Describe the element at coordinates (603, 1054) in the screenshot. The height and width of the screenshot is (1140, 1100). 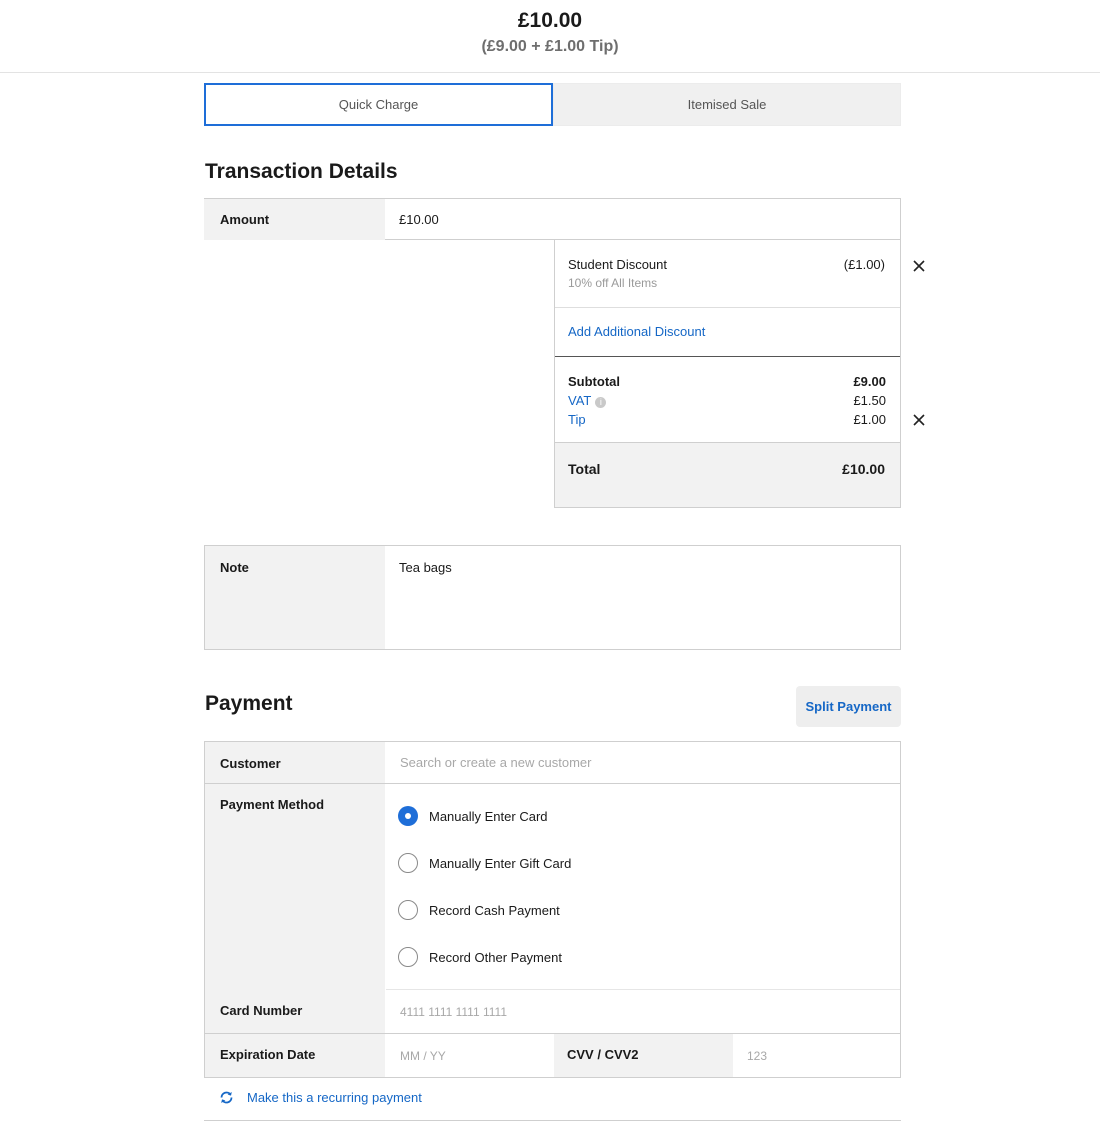
I see `cvv-label: CVV / CVV2` at that location.